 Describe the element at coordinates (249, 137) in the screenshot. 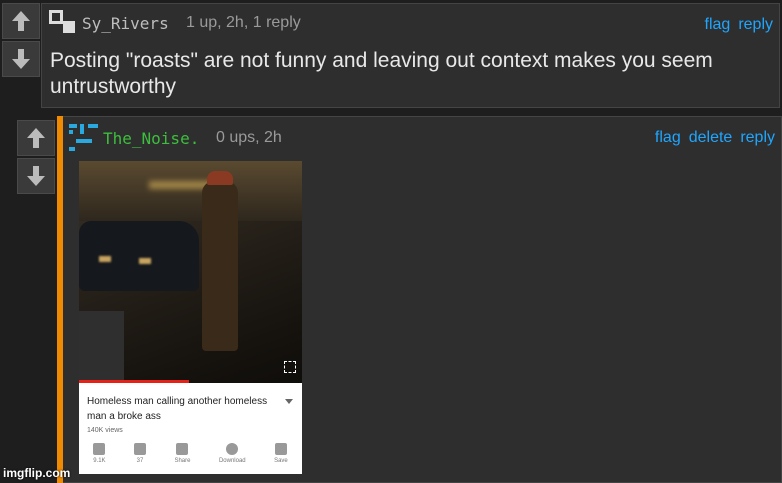

I see `comment-meta: 0 ups, 2h` at that location.